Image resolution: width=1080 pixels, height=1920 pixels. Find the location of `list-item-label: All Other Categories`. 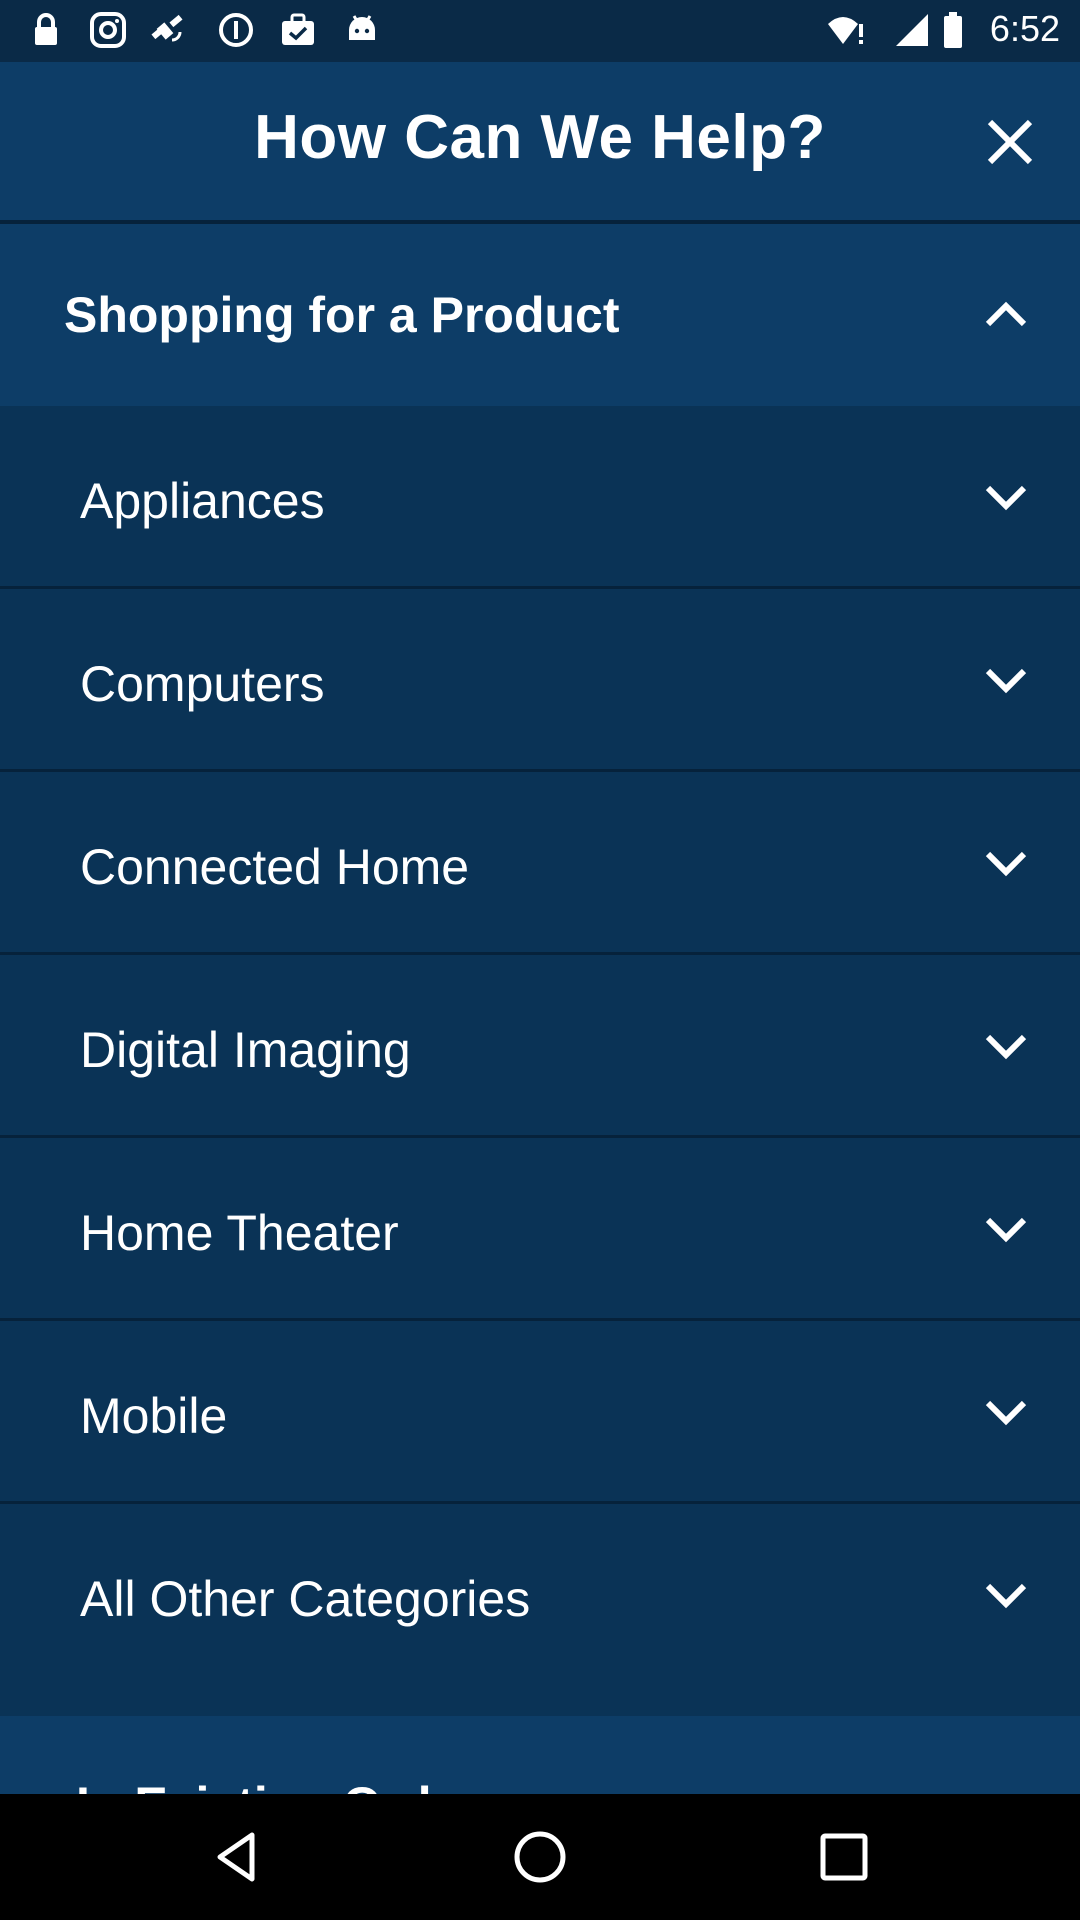

list-item-label: All Other Categories is located at coordinates (305, 1599).